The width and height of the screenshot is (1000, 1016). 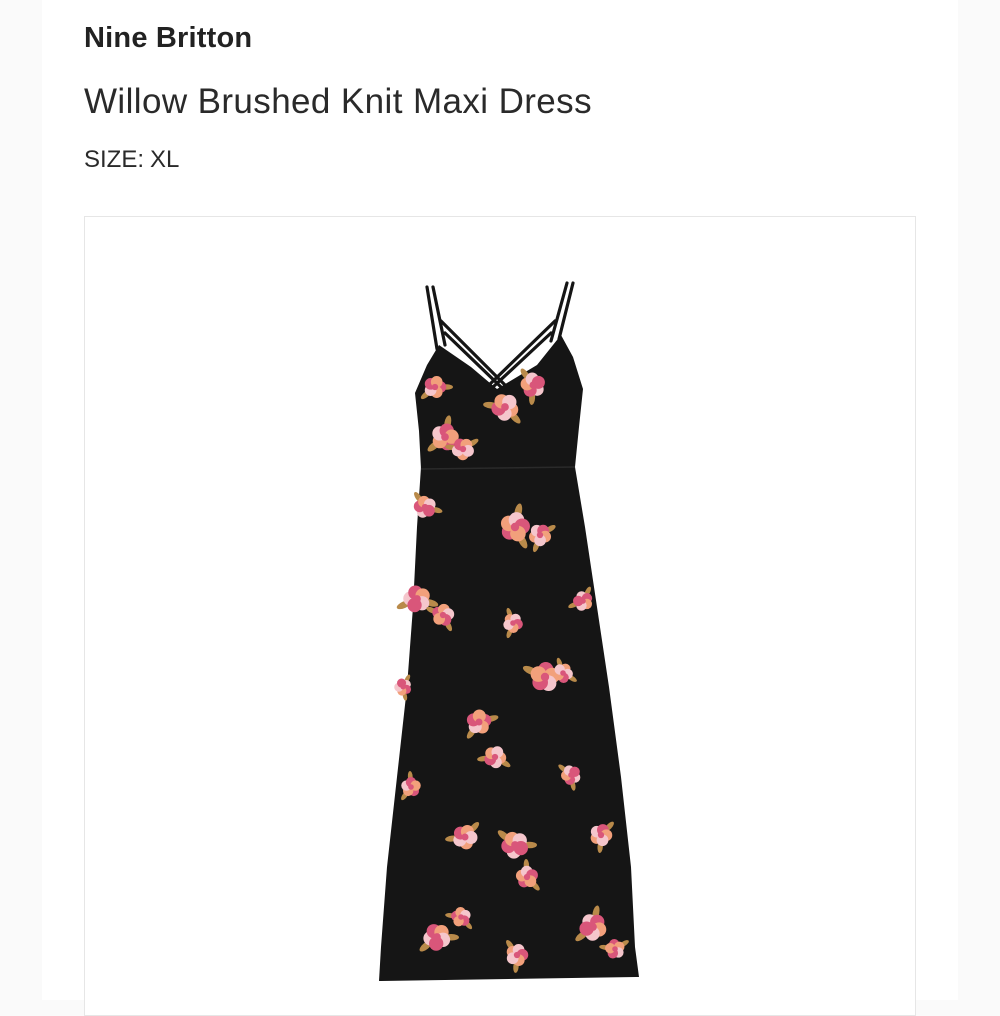 I want to click on brand-name: Nine Britton, so click(x=168, y=38).